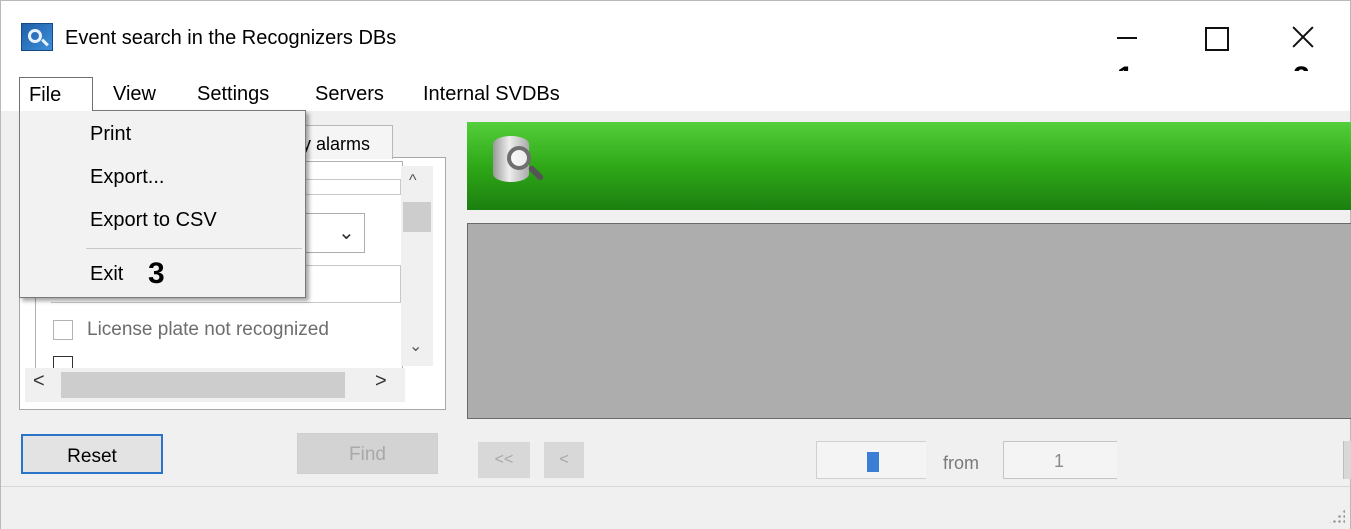  What do you see at coordinates (1347, 460) in the screenshot?
I see `next-page-button` at bounding box center [1347, 460].